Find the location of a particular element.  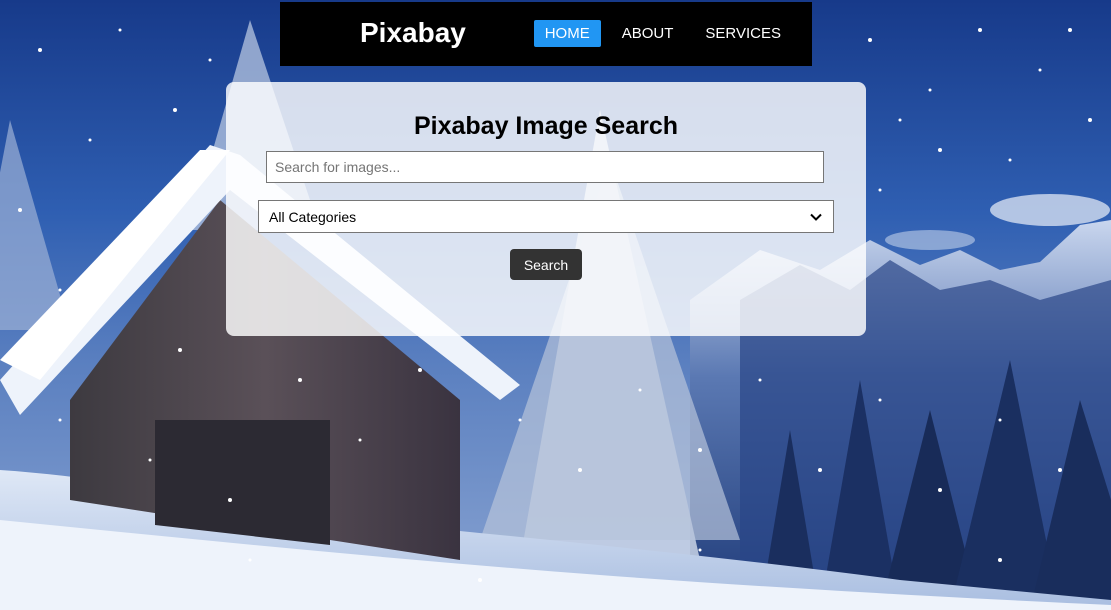

nav-link-about: ABOUT is located at coordinates (648, 33).